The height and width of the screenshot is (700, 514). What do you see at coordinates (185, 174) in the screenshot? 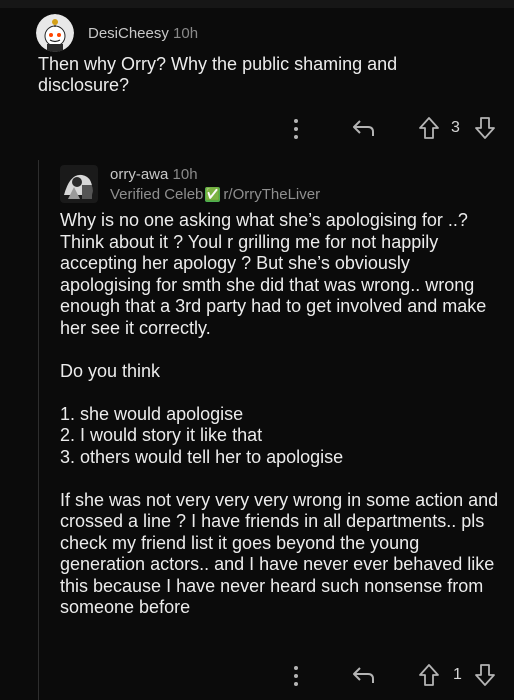
I see `reply-timestamp: 10h` at bounding box center [185, 174].